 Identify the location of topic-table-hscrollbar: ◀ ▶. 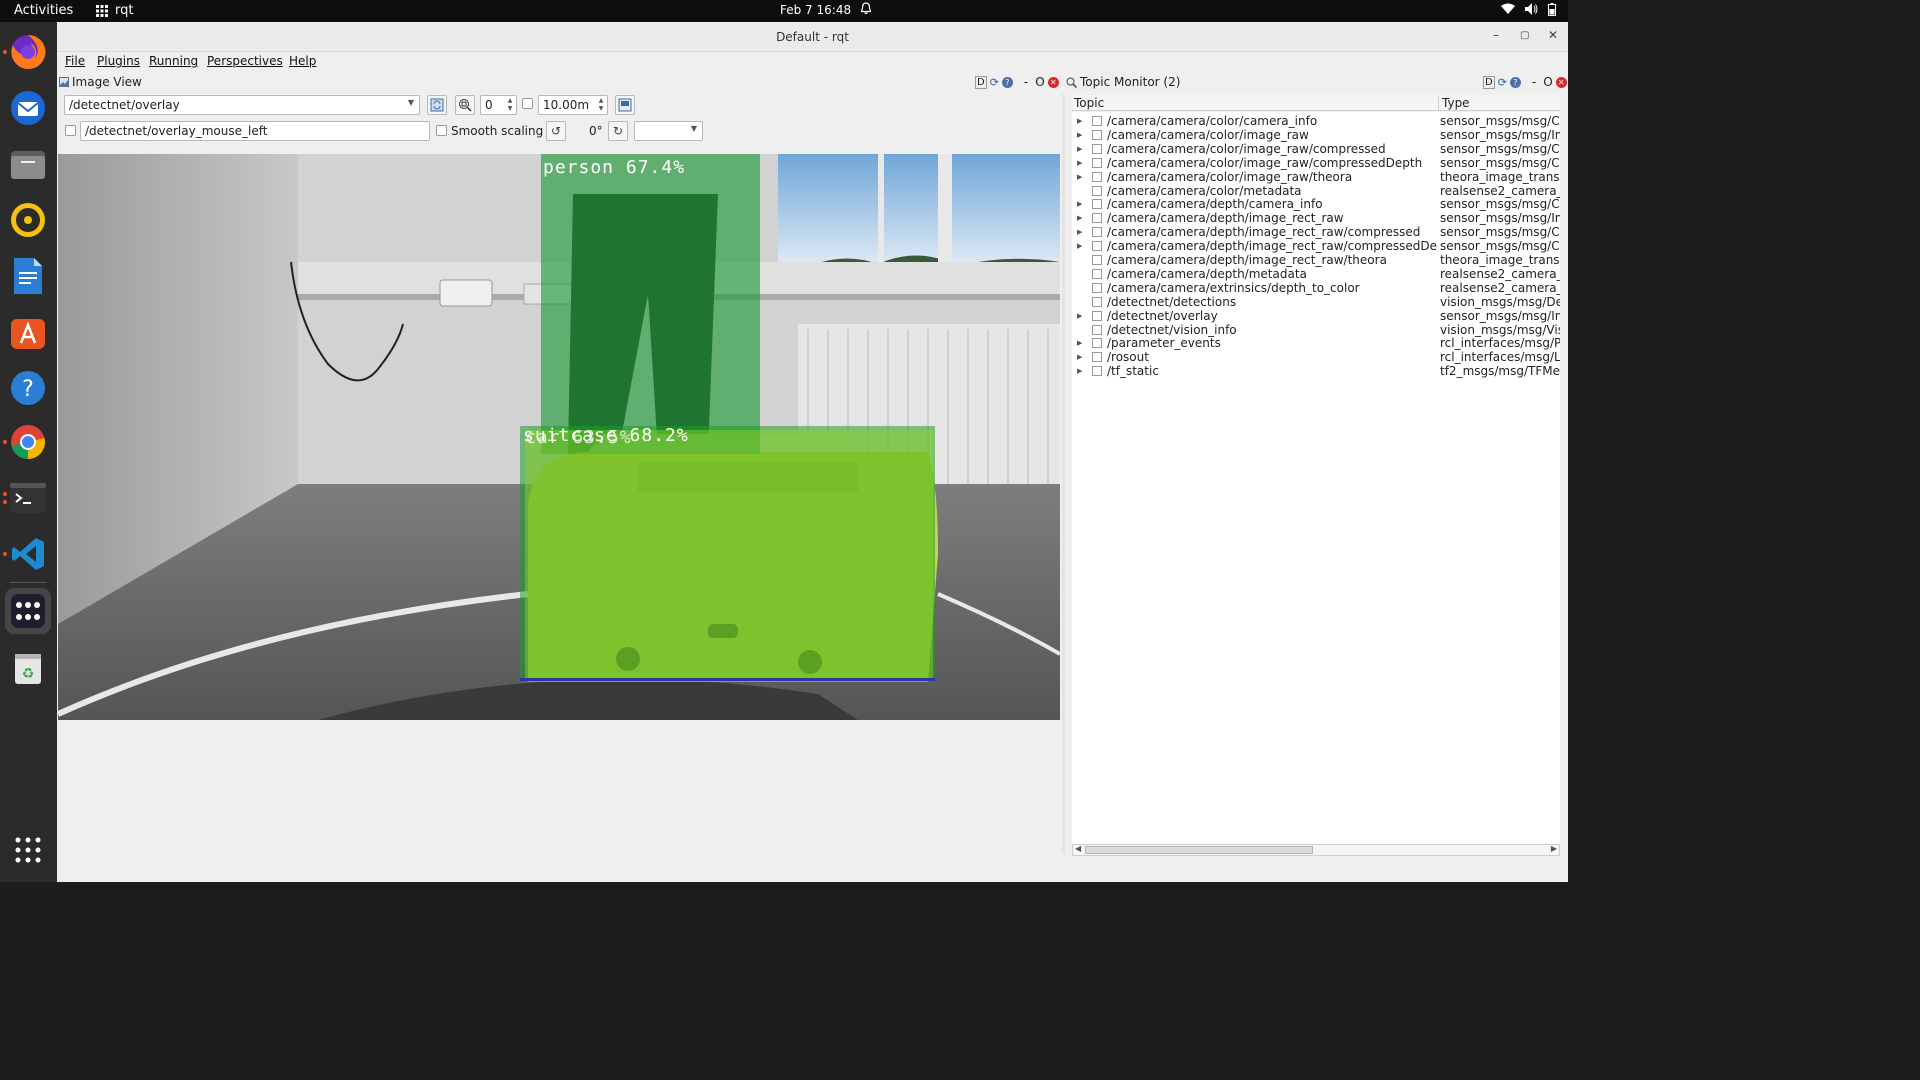
(1316, 850).